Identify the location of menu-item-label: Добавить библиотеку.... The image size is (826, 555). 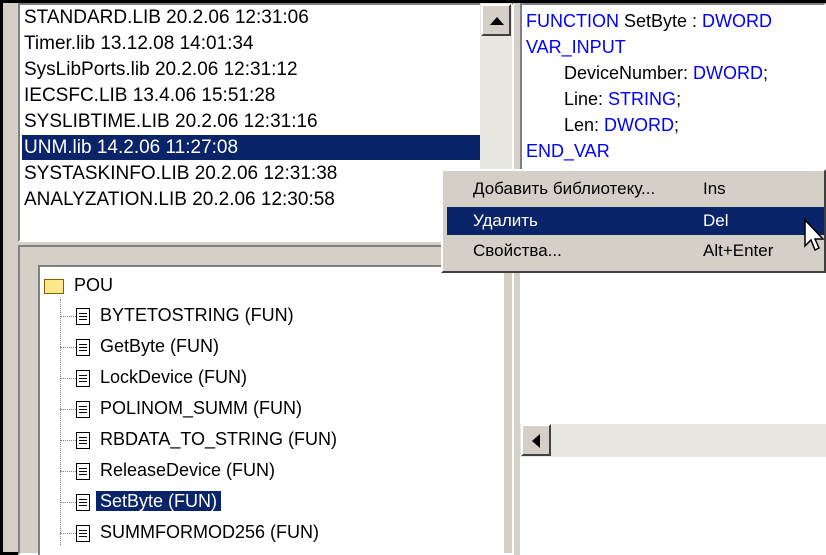
(564, 188).